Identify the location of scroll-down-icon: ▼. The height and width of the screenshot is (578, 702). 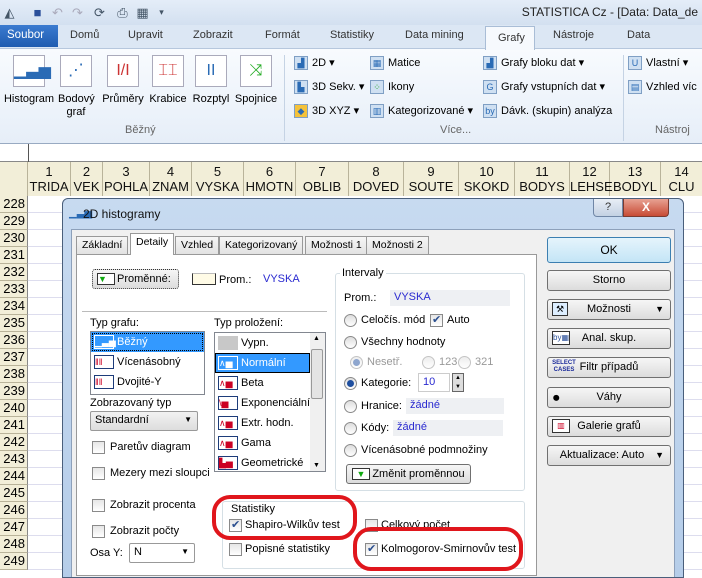
(316, 465).